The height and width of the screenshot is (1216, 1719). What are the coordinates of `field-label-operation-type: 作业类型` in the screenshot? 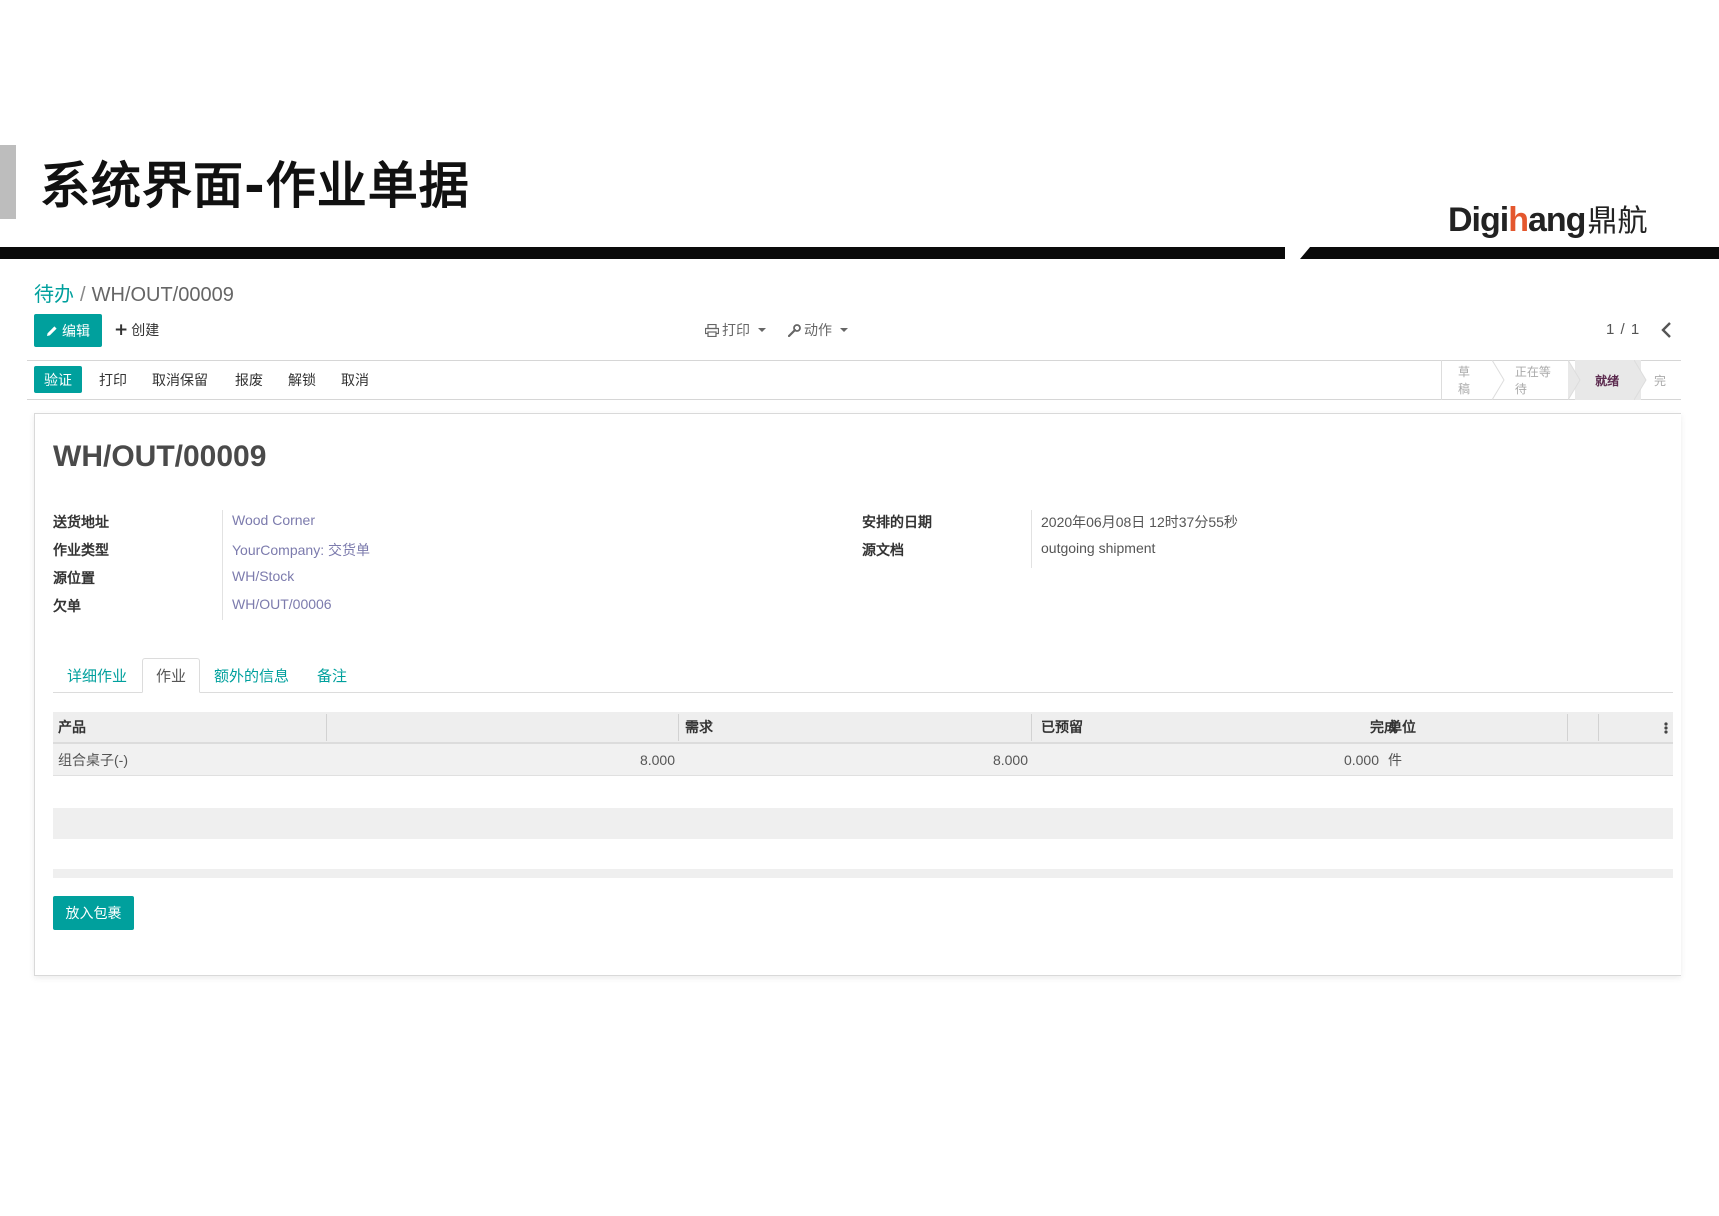 It's located at (81, 551).